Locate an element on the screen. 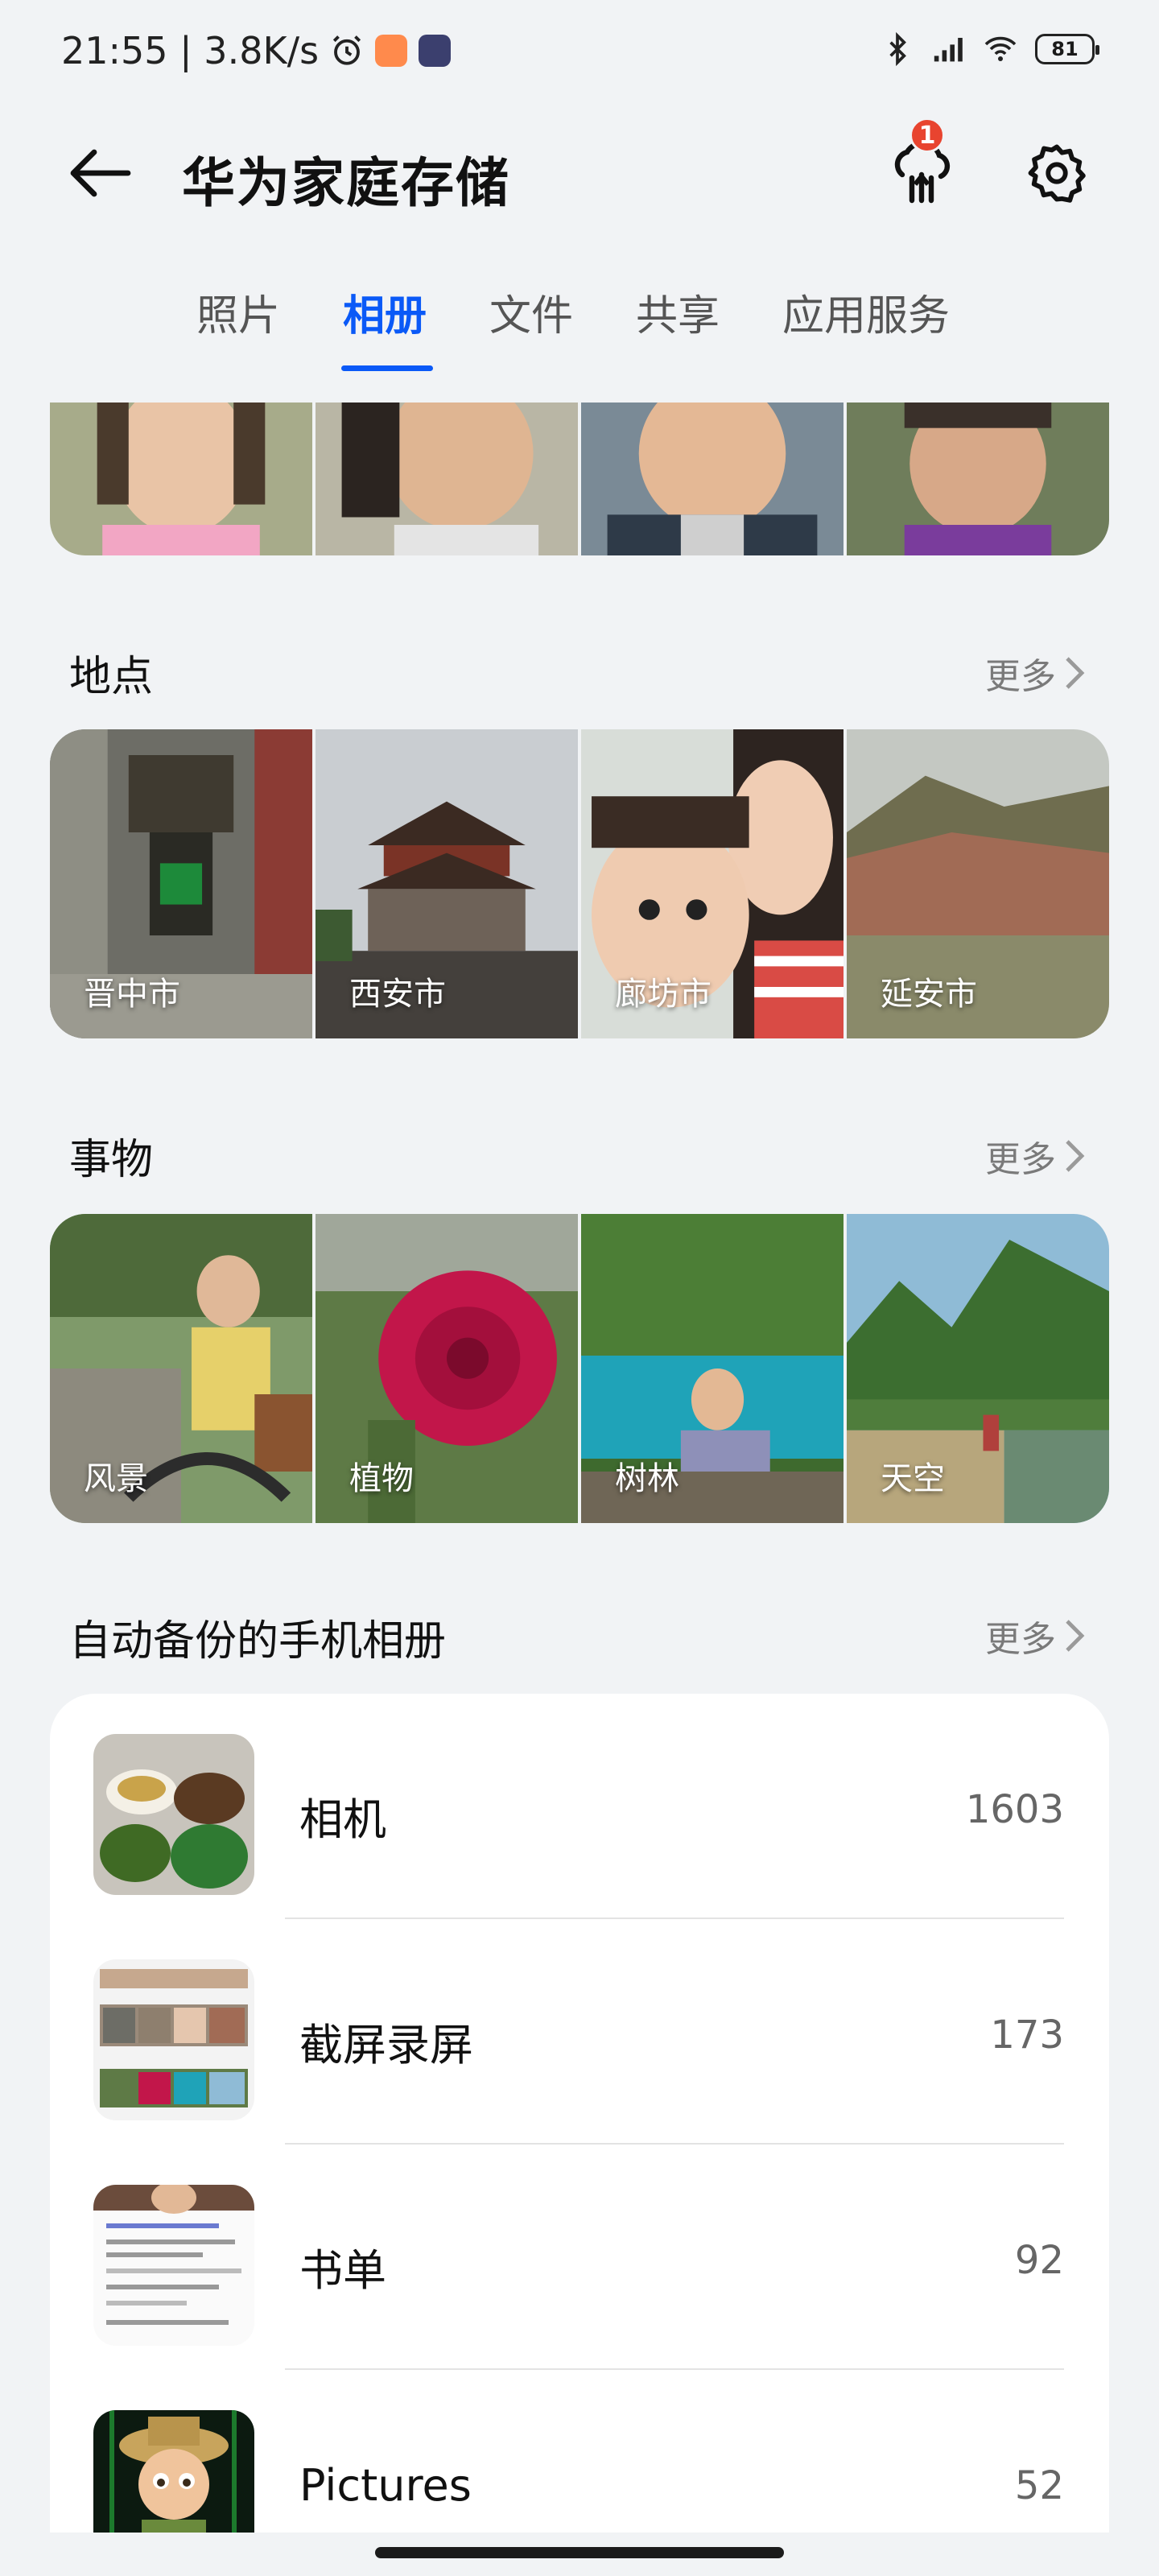 Image resolution: width=1159 pixels, height=2576 pixels. active-tab-indicator is located at coordinates (387, 368).